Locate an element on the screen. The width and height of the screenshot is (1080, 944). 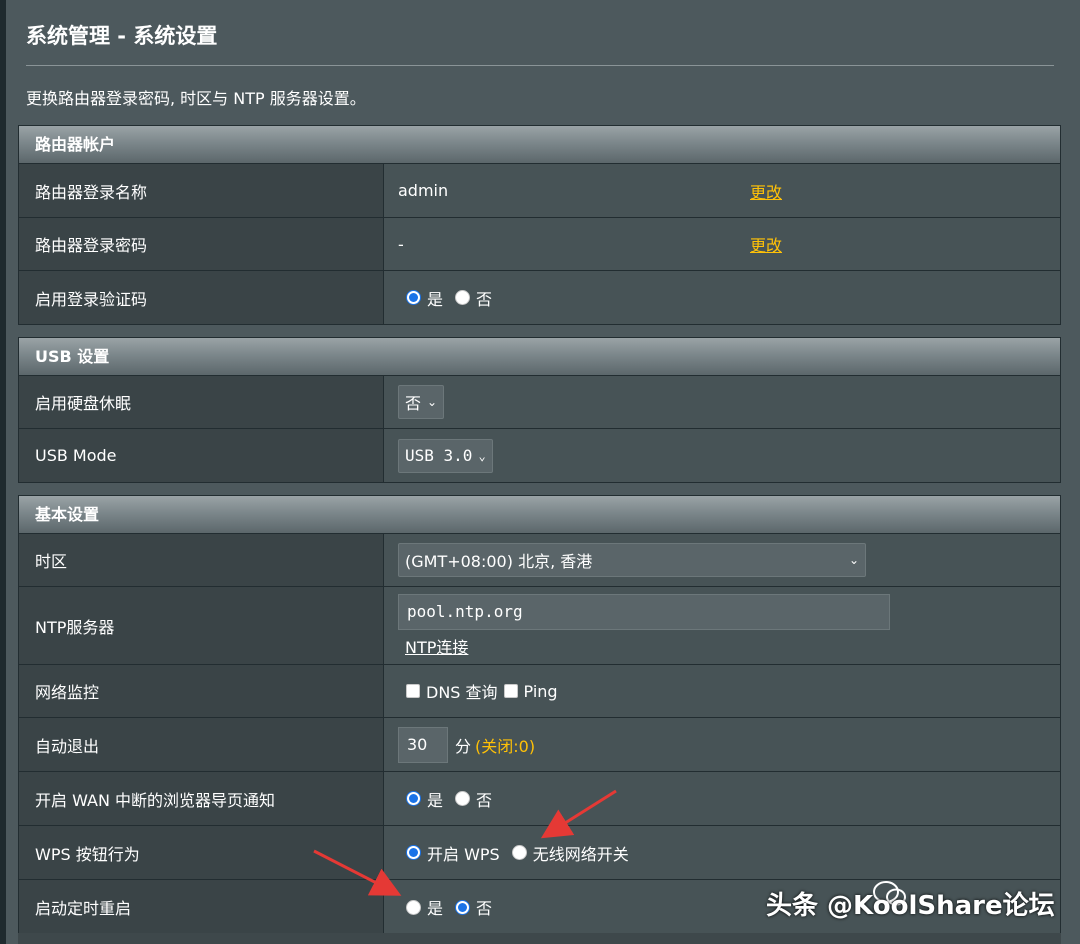
scheduled-reboot-yes-radio is located at coordinates (413, 907).